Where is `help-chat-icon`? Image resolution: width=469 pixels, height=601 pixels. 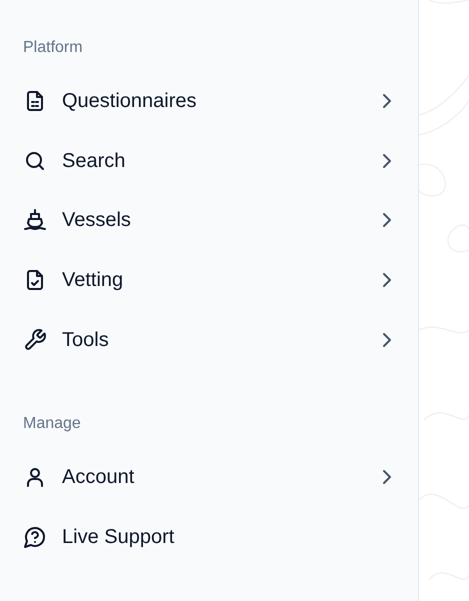 help-chat-icon is located at coordinates (35, 536).